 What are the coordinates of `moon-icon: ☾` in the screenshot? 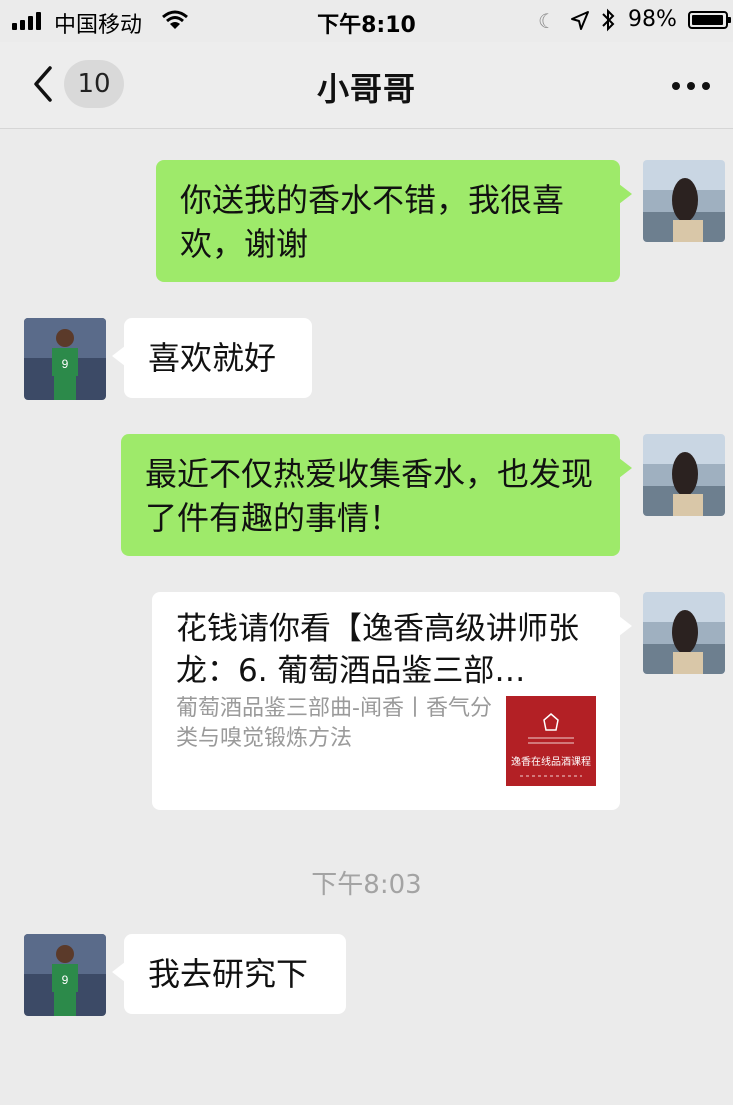 It's located at (547, 21).